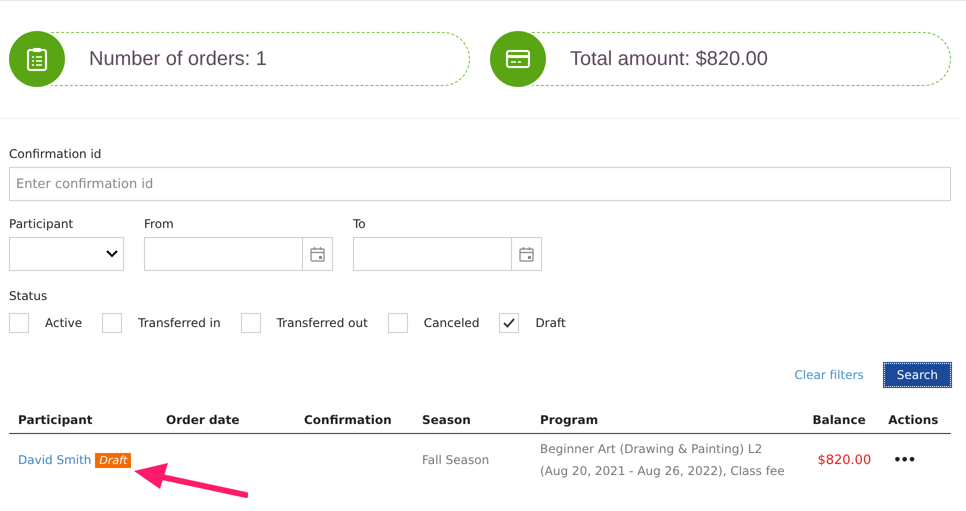  What do you see at coordinates (354, 420) in the screenshot?
I see `column-header: Confirmation` at bounding box center [354, 420].